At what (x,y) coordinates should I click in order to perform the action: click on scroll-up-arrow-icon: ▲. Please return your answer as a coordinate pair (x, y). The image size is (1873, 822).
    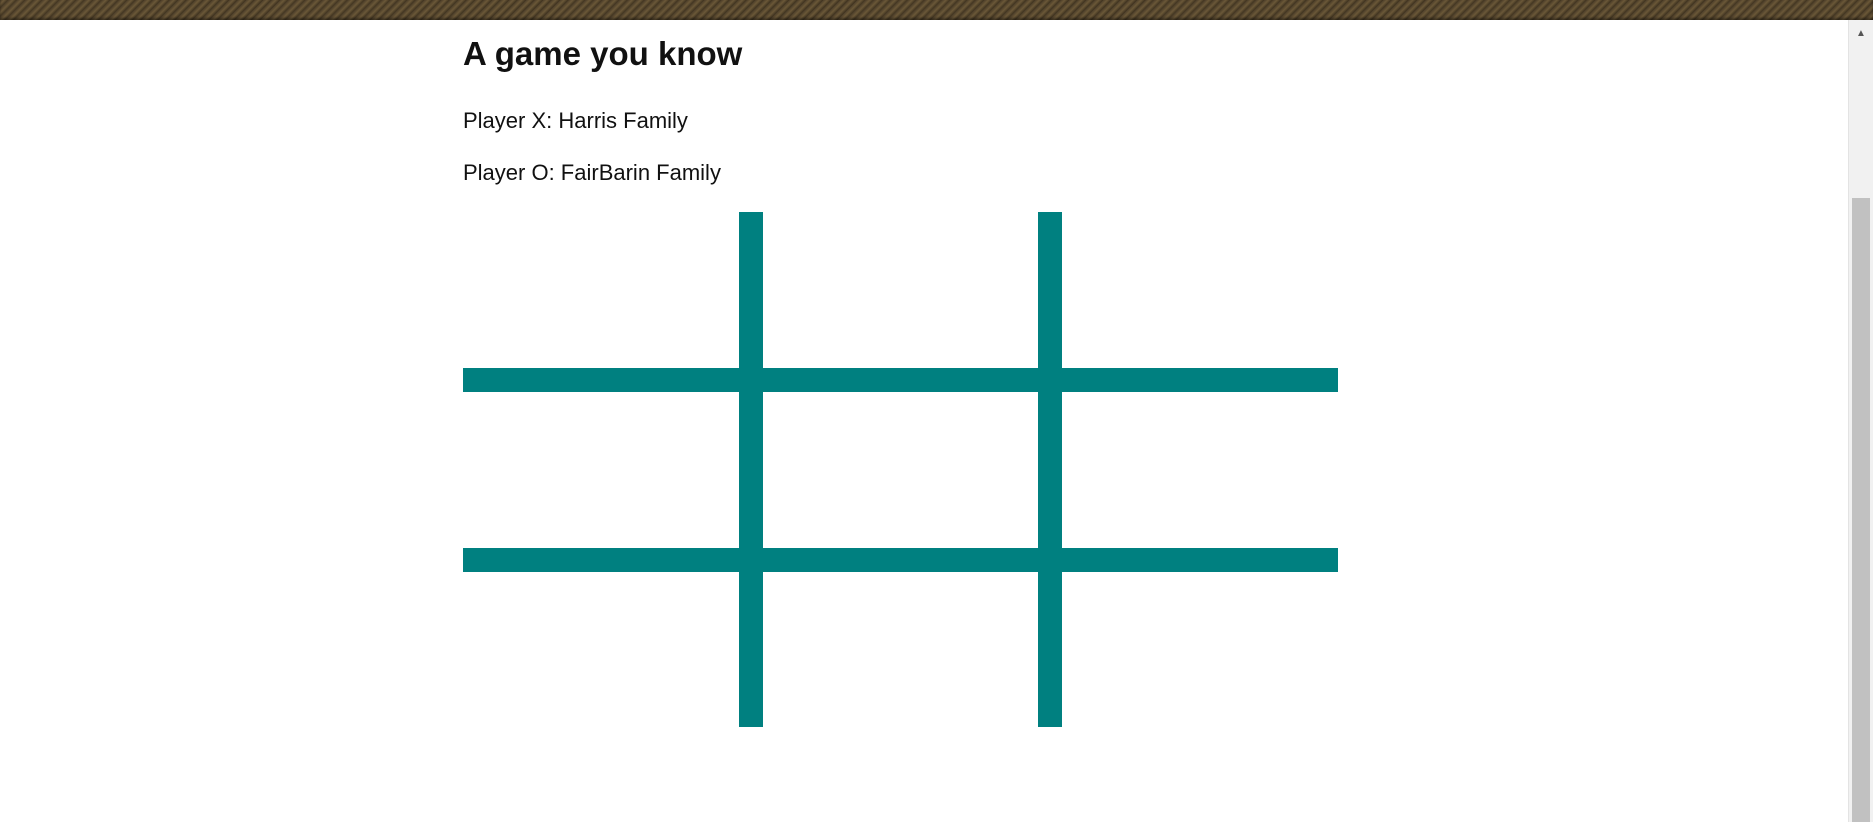
    Looking at the image, I should click on (1861, 33).